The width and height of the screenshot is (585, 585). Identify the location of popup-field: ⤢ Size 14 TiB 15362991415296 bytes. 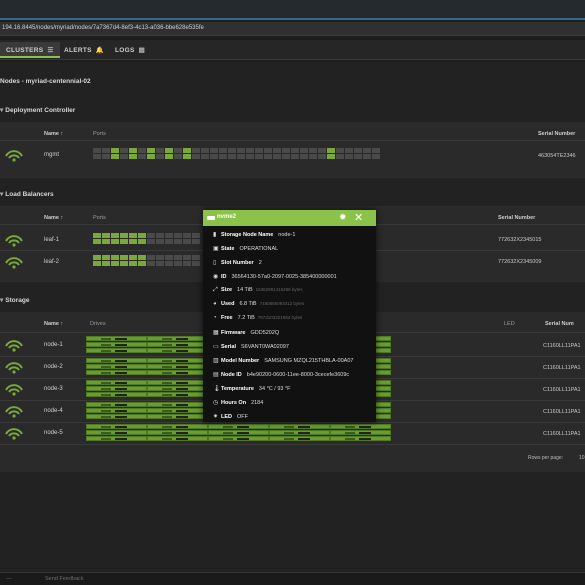
(258, 293).